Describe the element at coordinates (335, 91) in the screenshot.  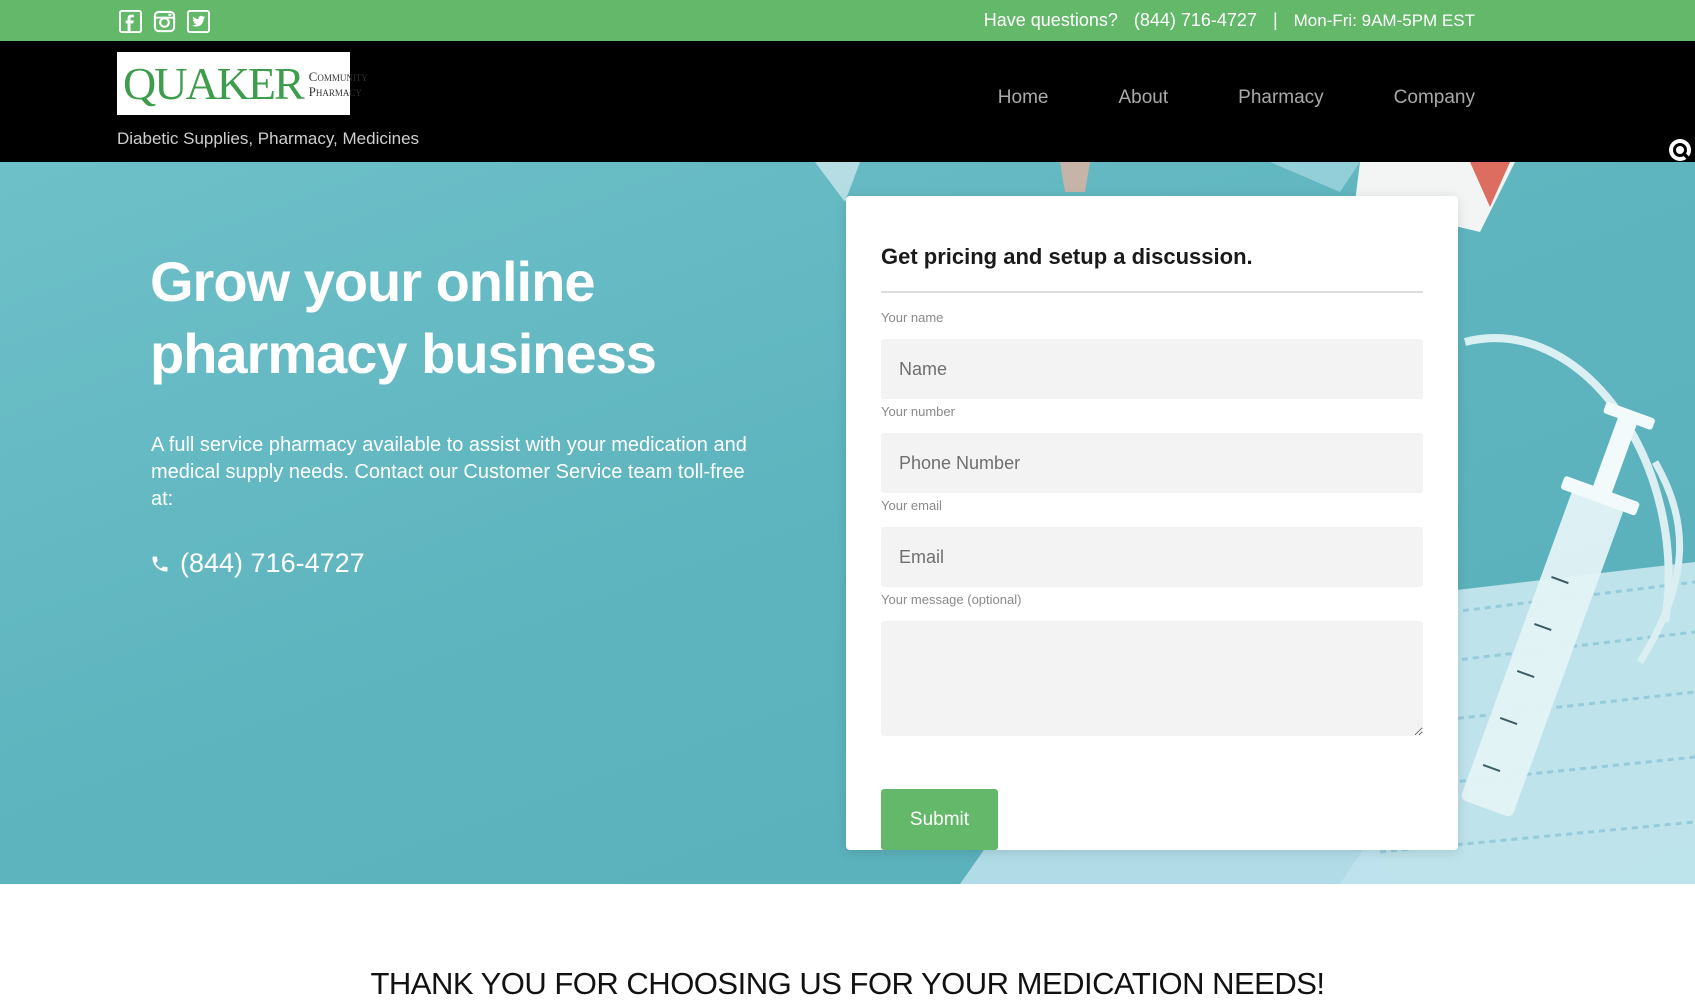
I see `logo-subtitle-line-2: Pharmacy` at that location.